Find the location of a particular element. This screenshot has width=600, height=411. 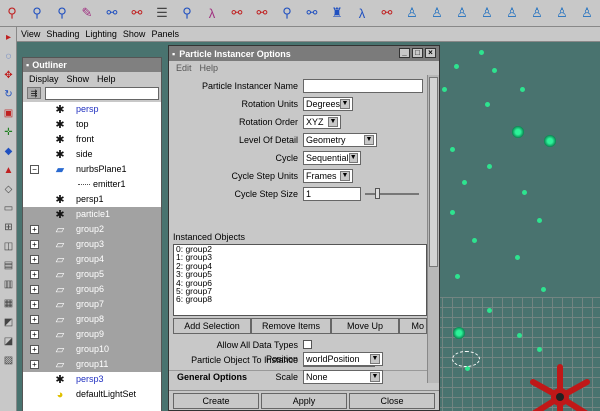

layout-four-icon: ⊞ is located at coordinates (8, 227).